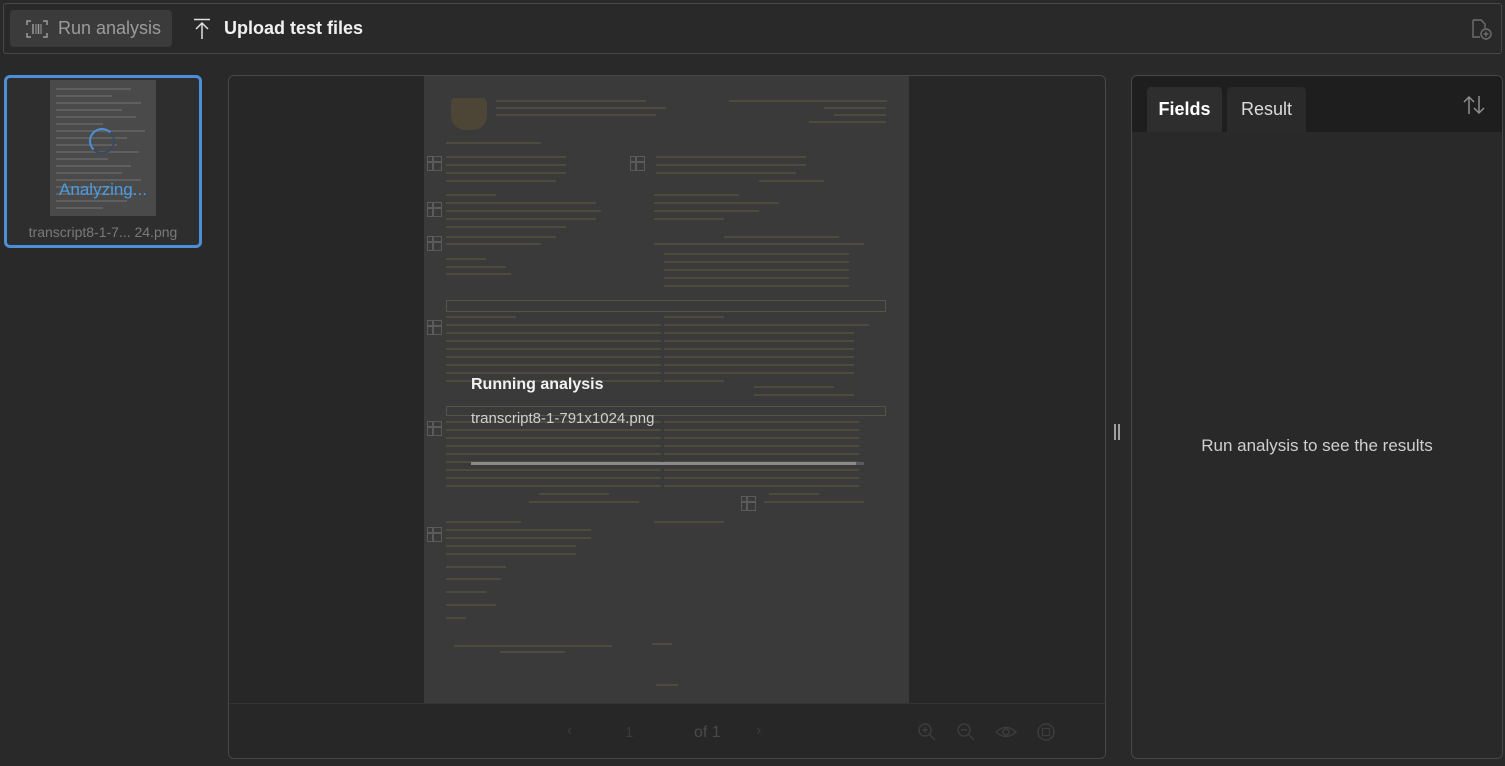  Describe the element at coordinates (1046, 732) in the screenshot. I see `rotate-icon` at that location.